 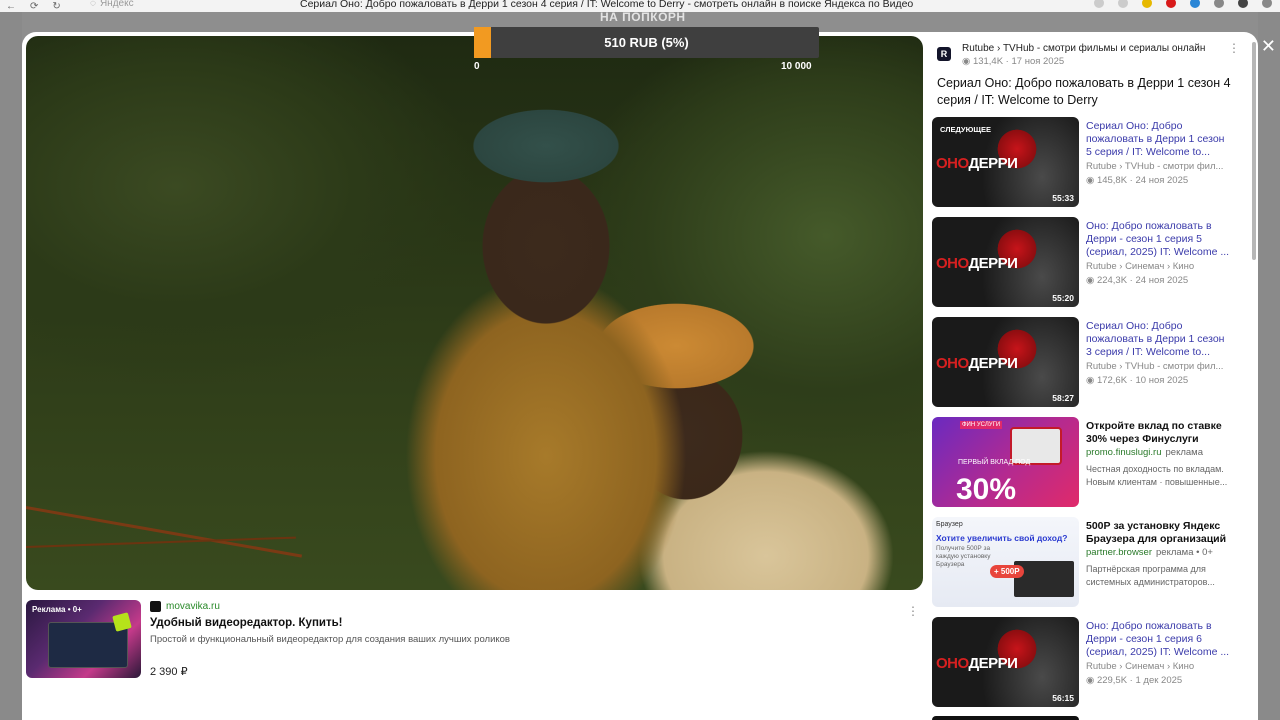 What do you see at coordinates (1137, 280) in the screenshot?
I see `recommendation-views: ◉ 224,3K · 24 ноя 2025` at bounding box center [1137, 280].